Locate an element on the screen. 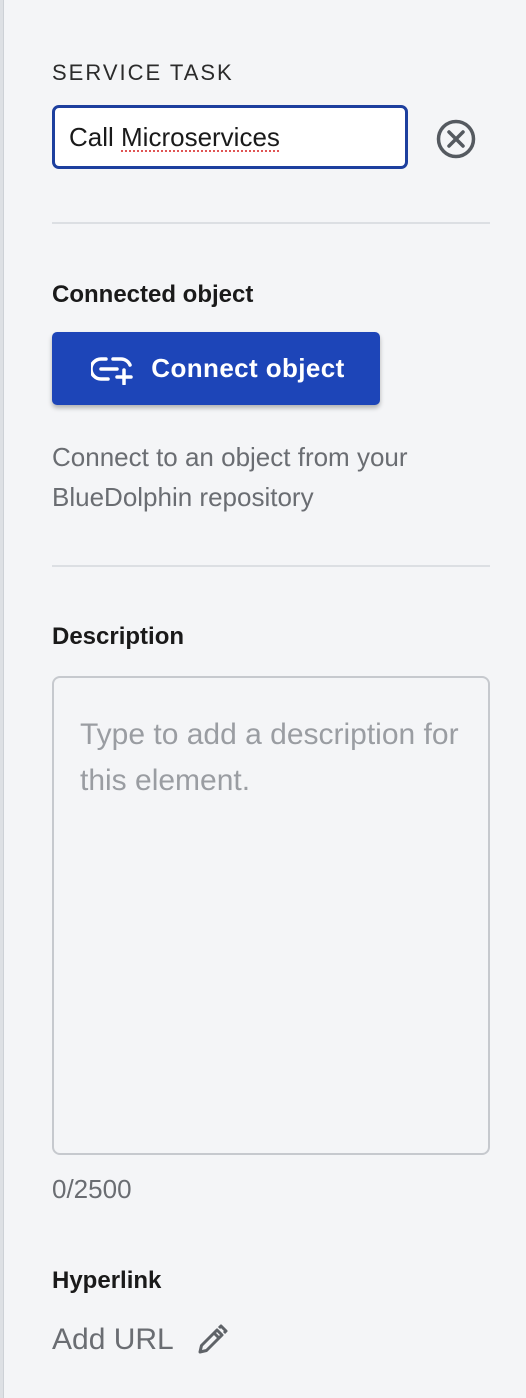 Image resolution: width=526 pixels, height=1398 pixels. panel-left-border is located at coordinates (2, 699).